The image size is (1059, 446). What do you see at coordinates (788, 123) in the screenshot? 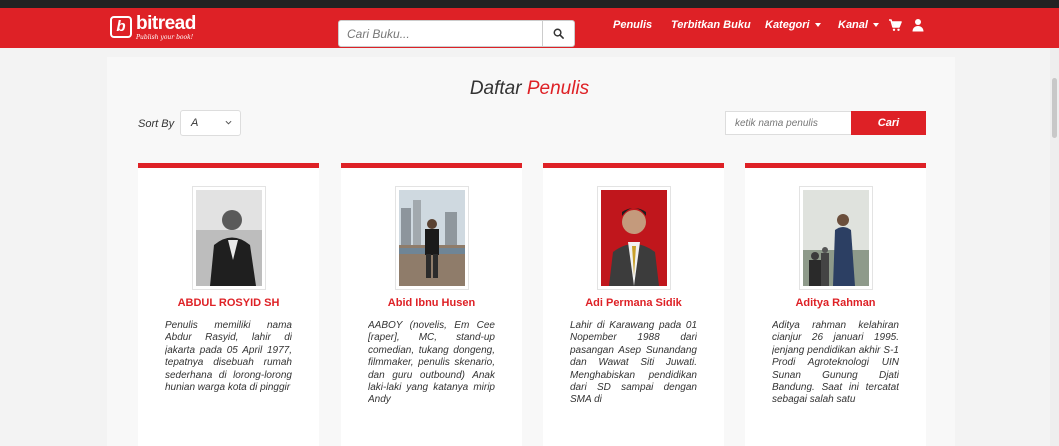
I see `author-search-input` at bounding box center [788, 123].